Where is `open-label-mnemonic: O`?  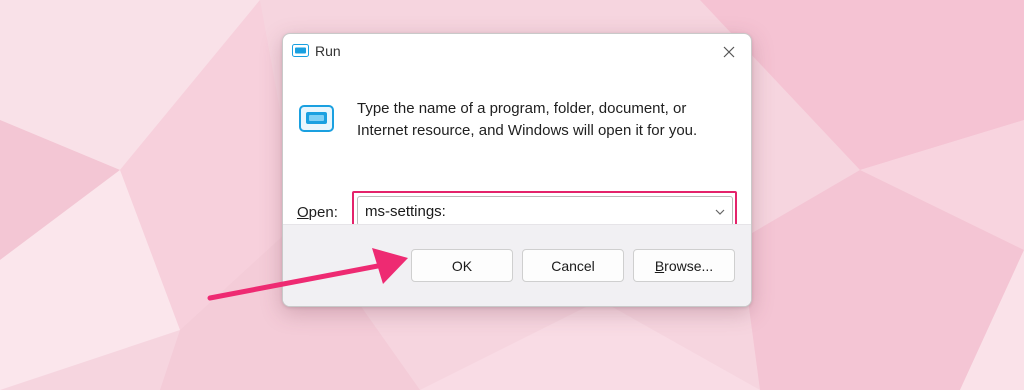 open-label-mnemonic: O is located at coordinates (303, 212).